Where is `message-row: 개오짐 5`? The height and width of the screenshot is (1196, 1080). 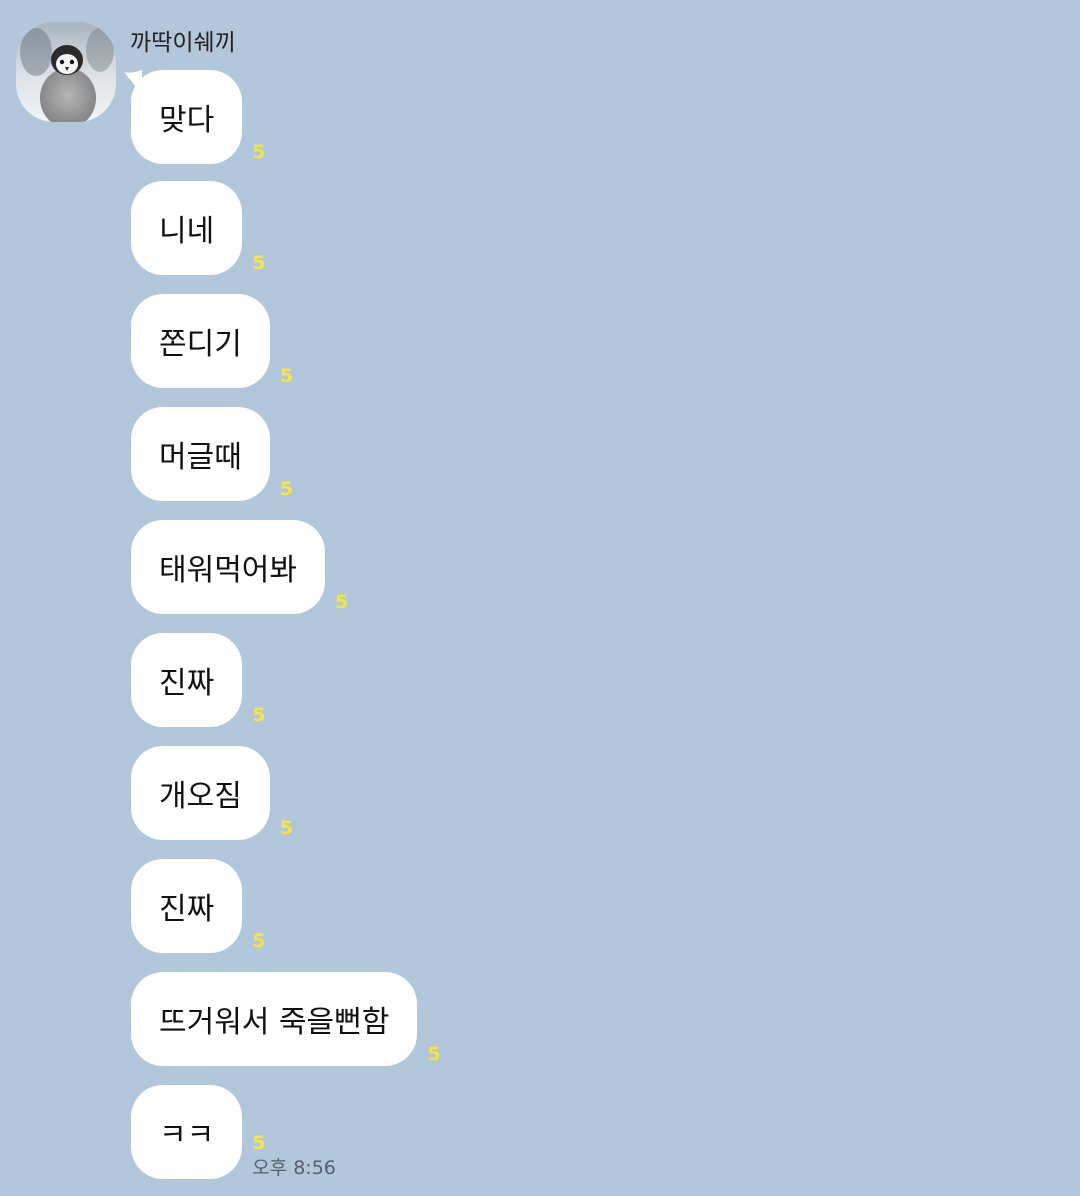
message-row: 개오짐 5 is located at coordinates (260, 793).